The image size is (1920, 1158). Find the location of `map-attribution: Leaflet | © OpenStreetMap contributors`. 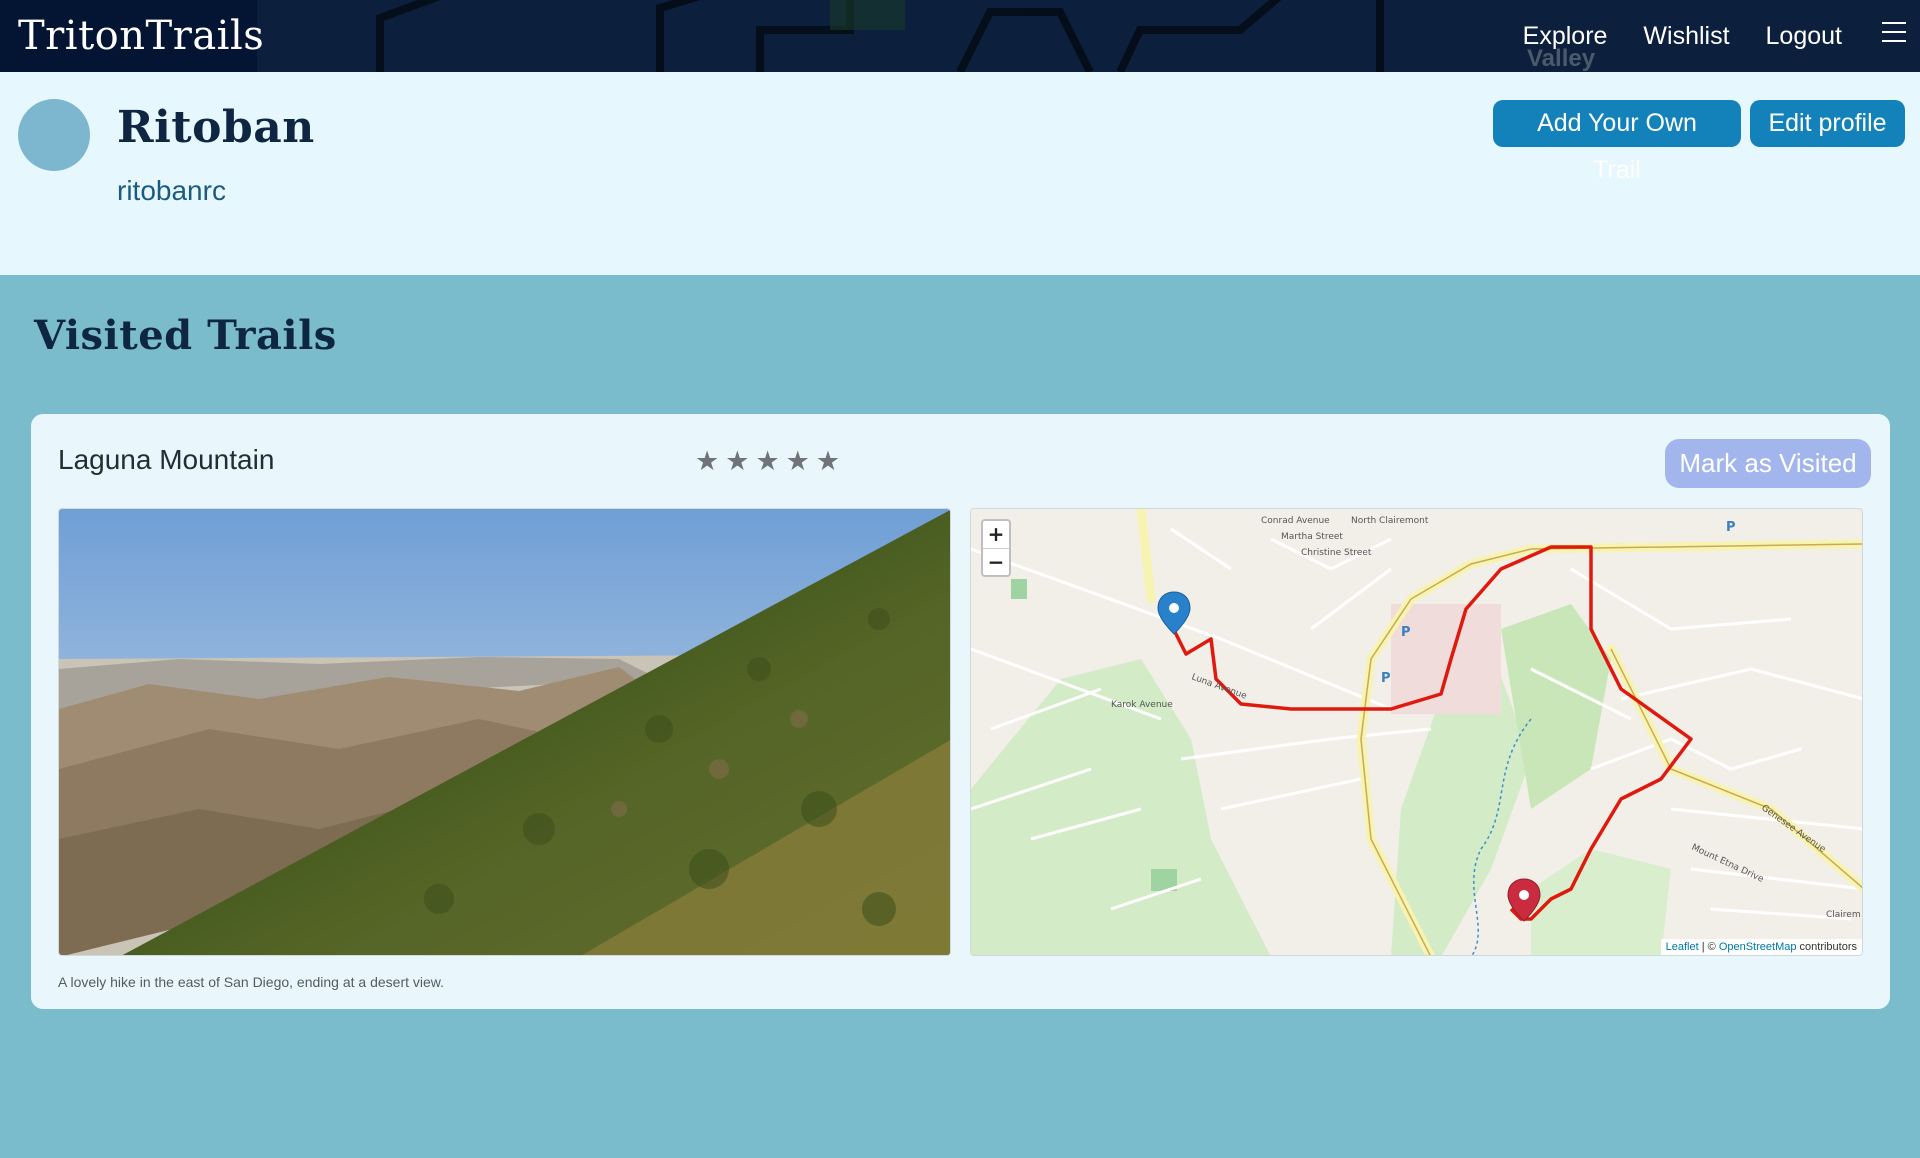

map-attribution: Leaflet | © OpenStreetMap contributors is located at coordinates (1761, 947).